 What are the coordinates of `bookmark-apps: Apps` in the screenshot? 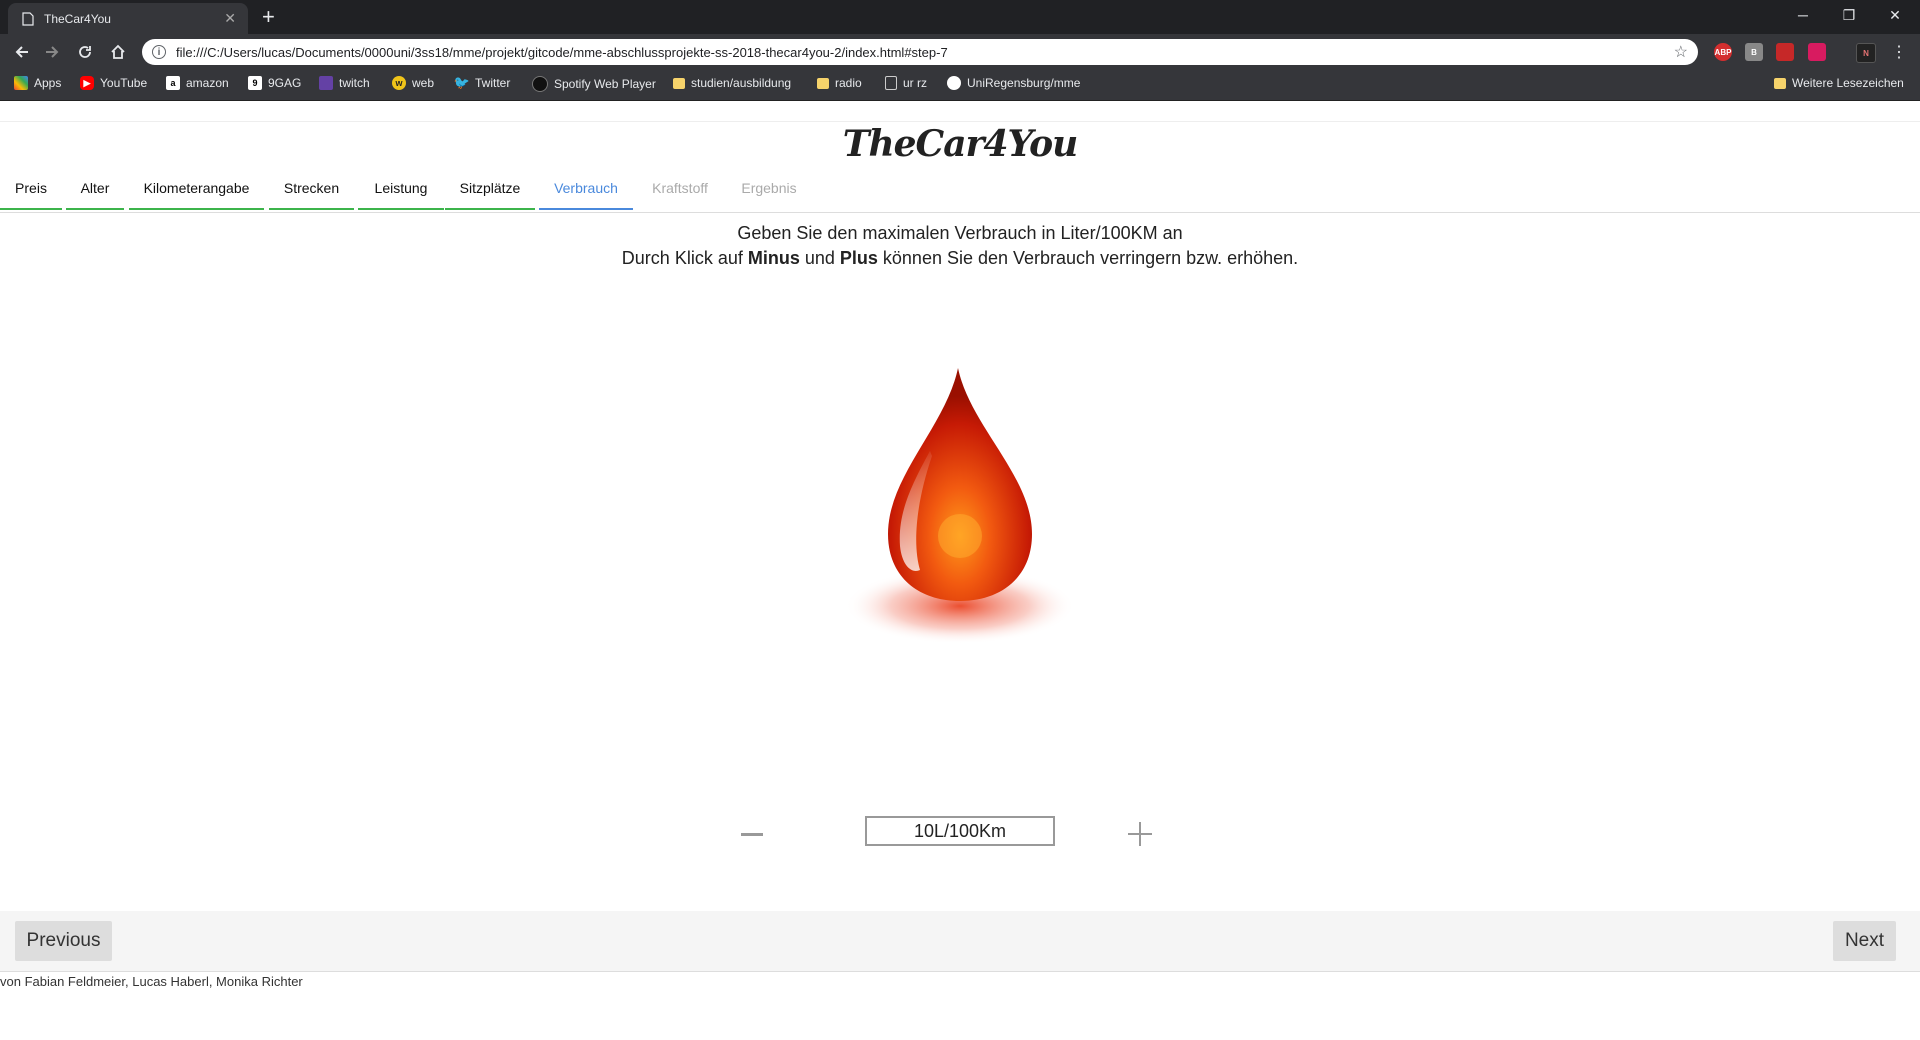 It's located at (37, 83).